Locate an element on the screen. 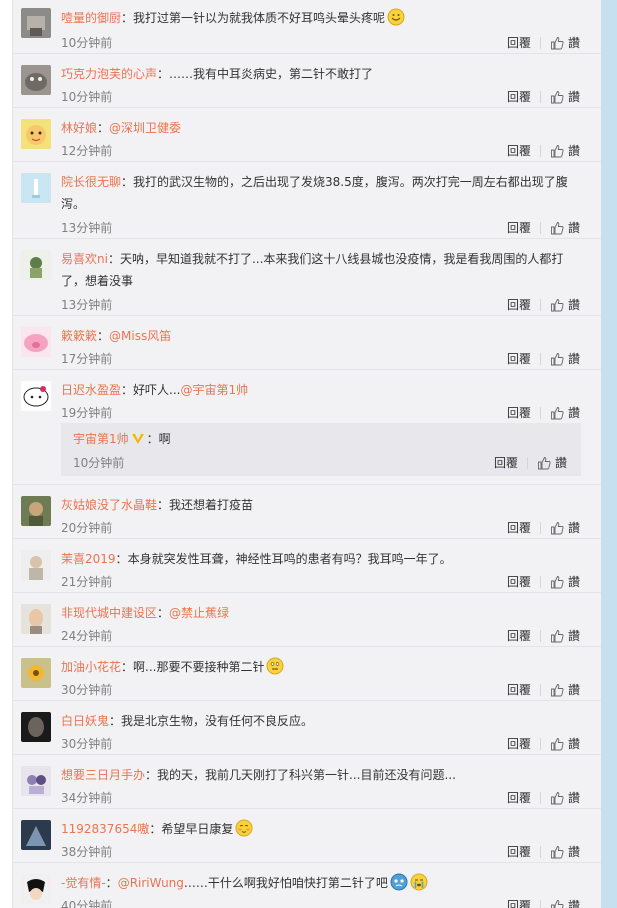 The height and width of the screenshot is (908, 617). comment-author: -觉有情- is located at coordinates (83, 883).